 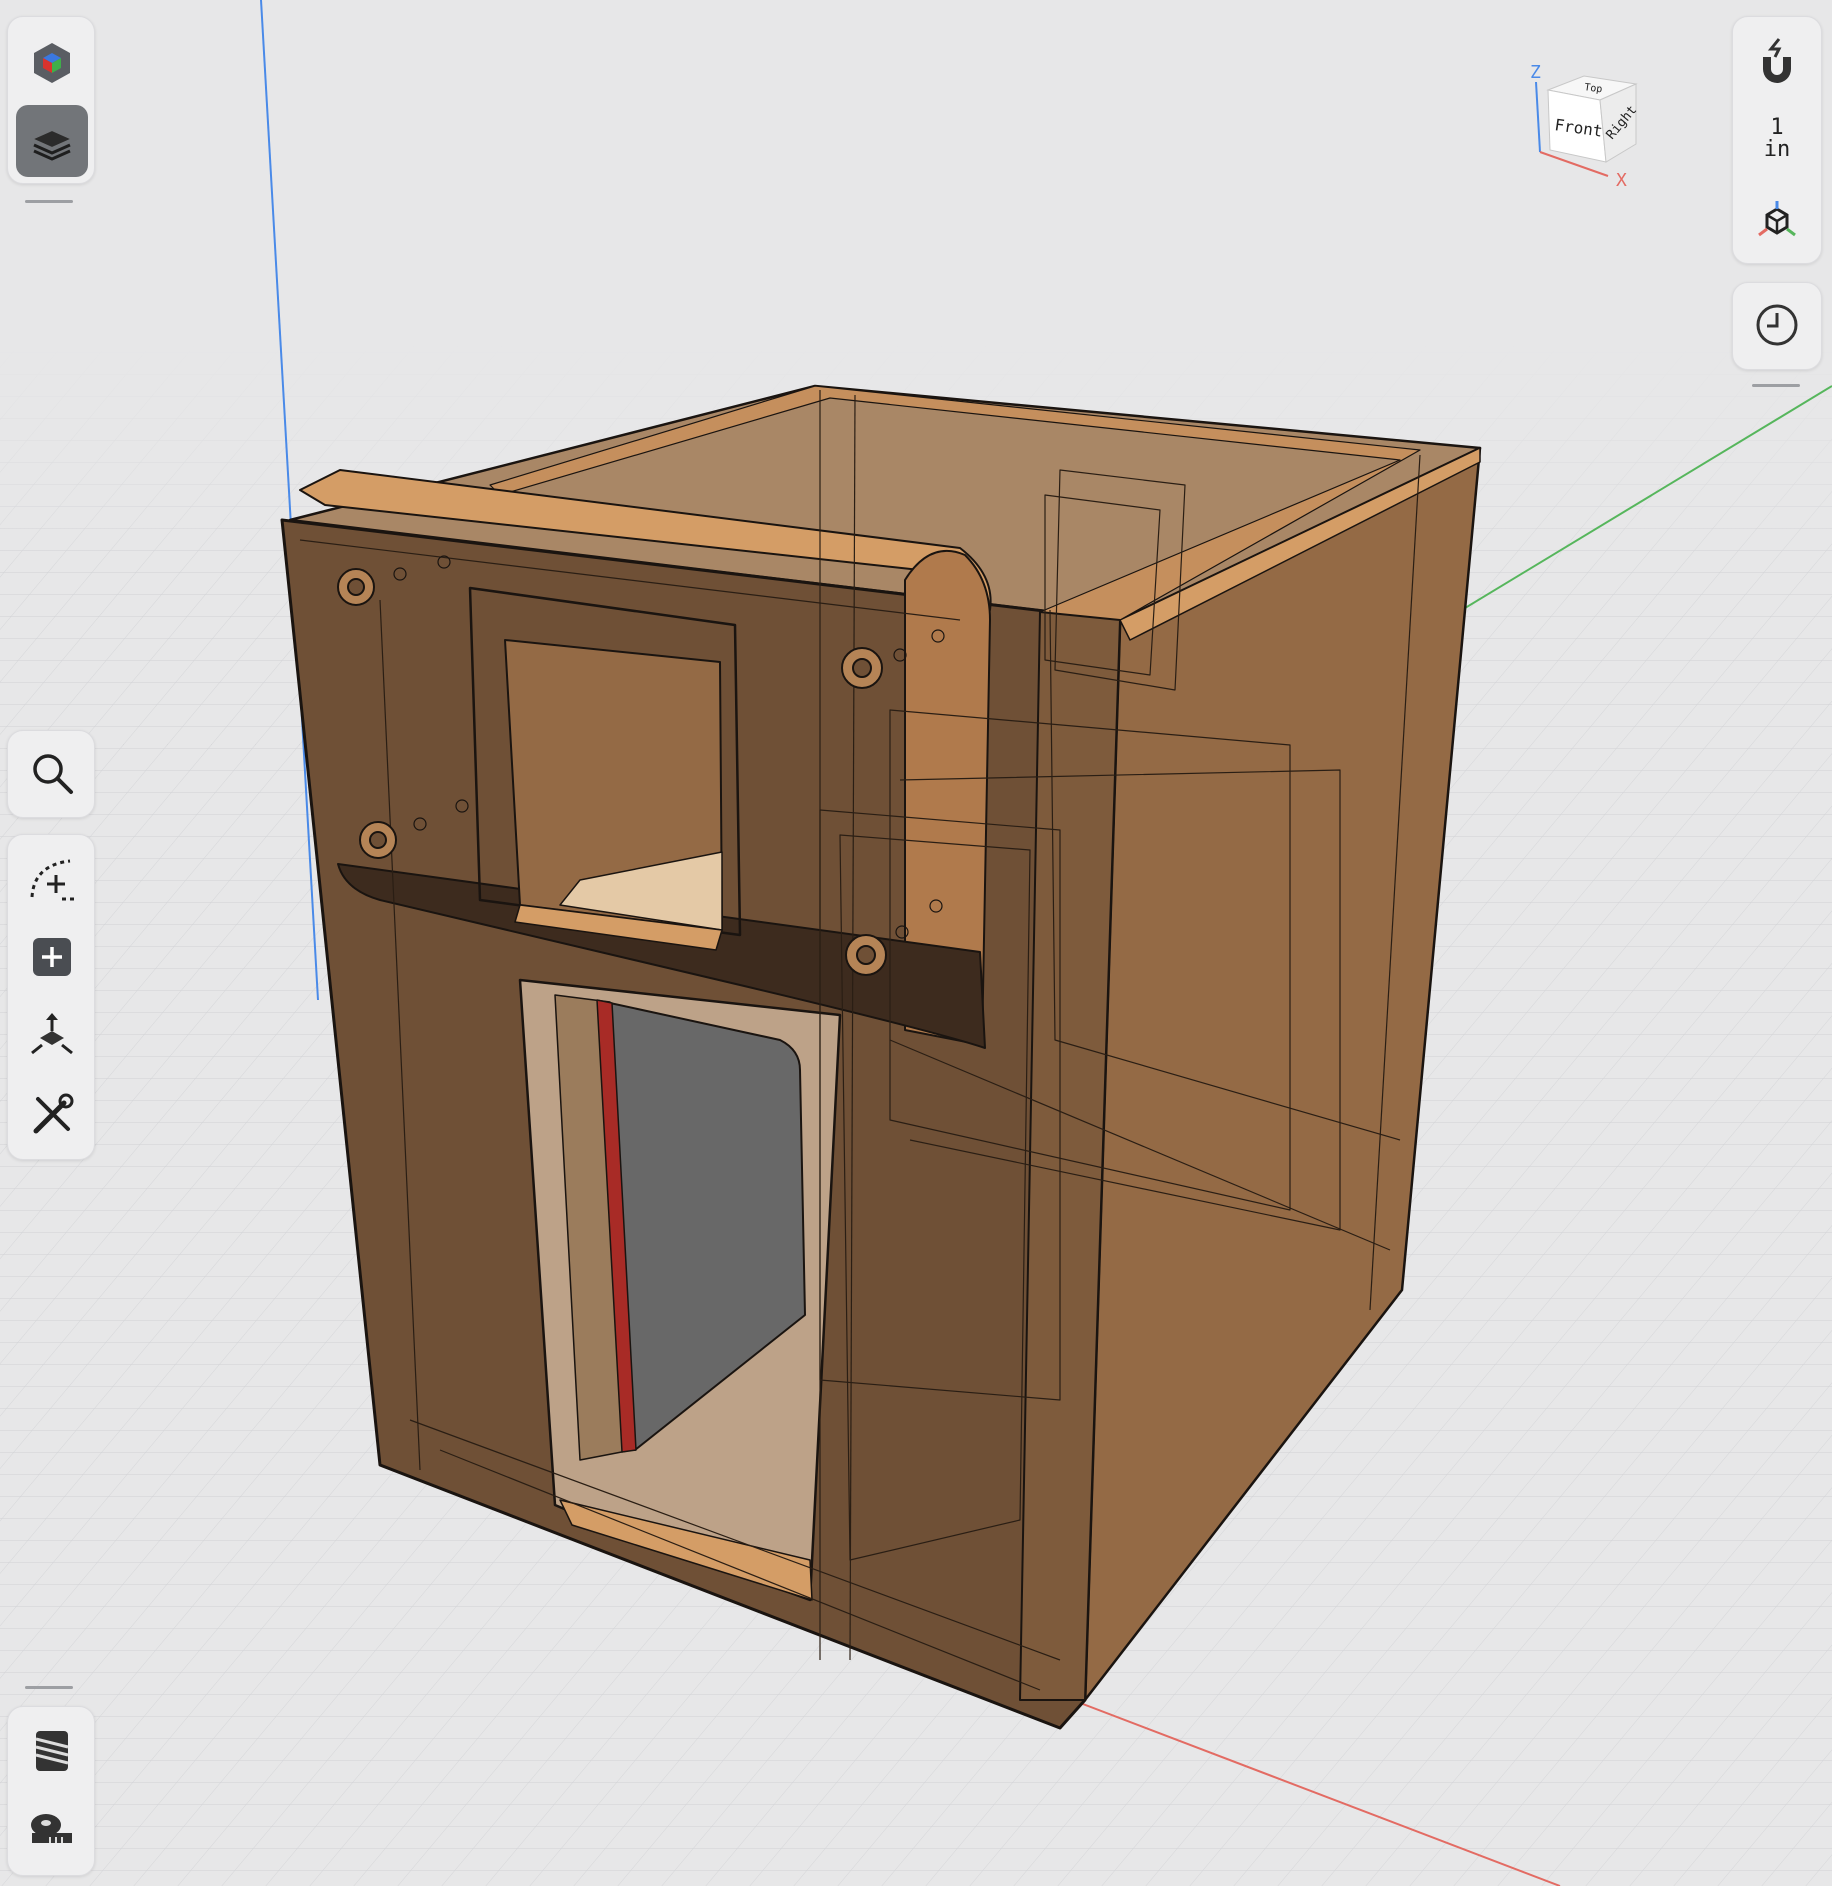 I want to click on tape-measure-icon, so click(x=51, y=1828).